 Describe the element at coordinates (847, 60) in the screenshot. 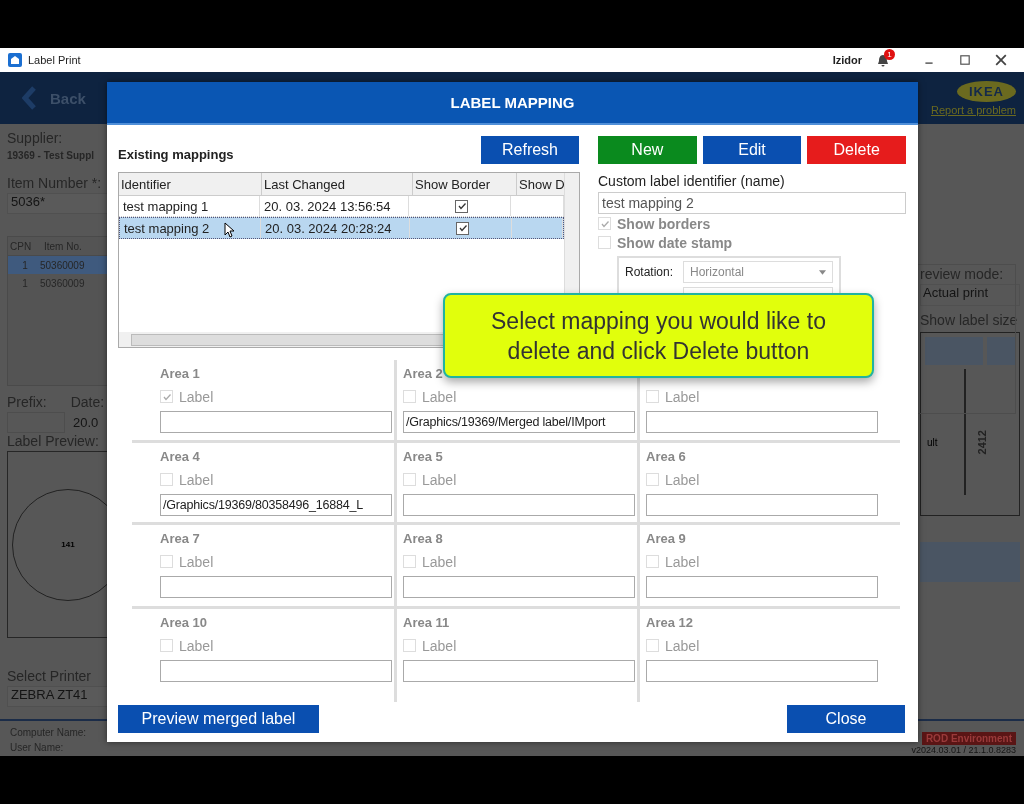

I see `user-name: Izidor` at that location.